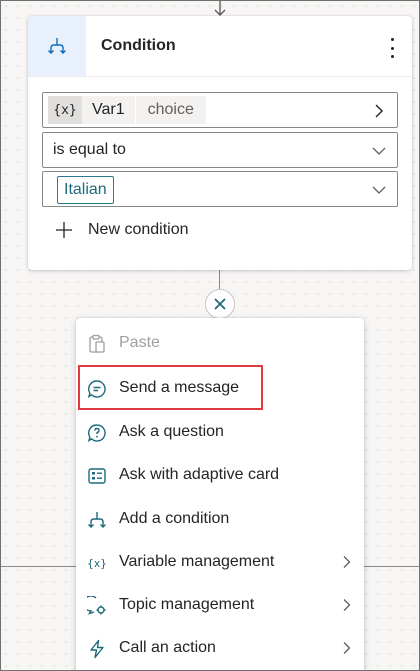 This screenshot has width=420, height=671. Describe the element at coordinates (220, 432) in the screenshot. I see `menu-item-ask-question: Ask a question` at that location.